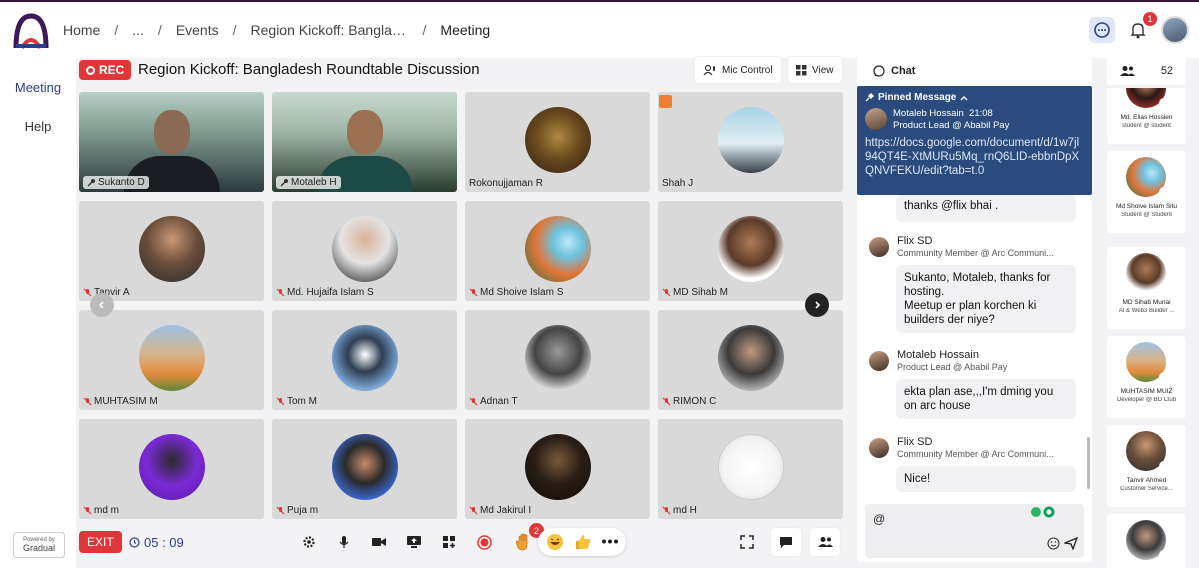 Image resolution: width=1199 pixels, height=568 pixels. I want to click on rec-badge: REC, so click(105, 70).